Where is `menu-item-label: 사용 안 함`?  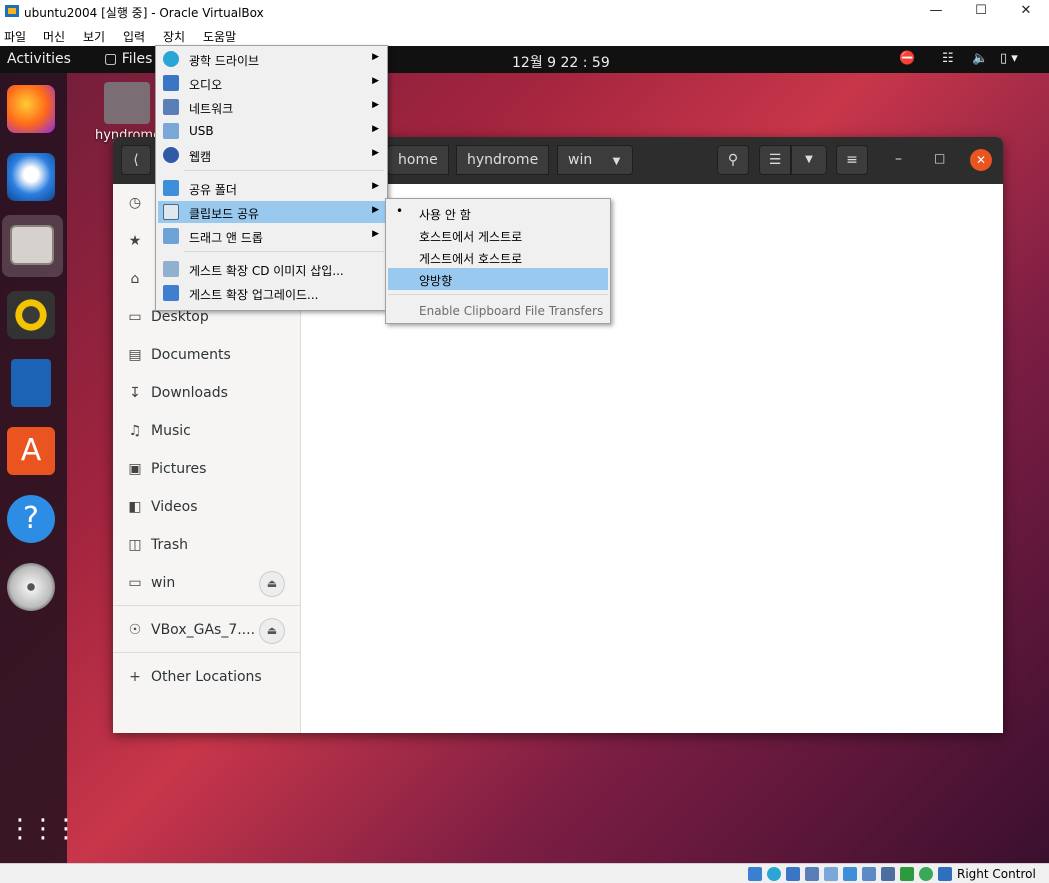 menu-item-label: 사용 안 함 is located at coordinates (445, 215).